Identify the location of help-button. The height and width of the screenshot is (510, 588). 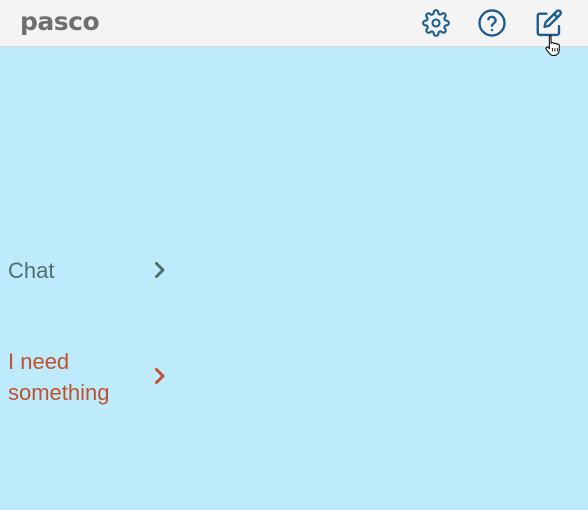
(492, 23).